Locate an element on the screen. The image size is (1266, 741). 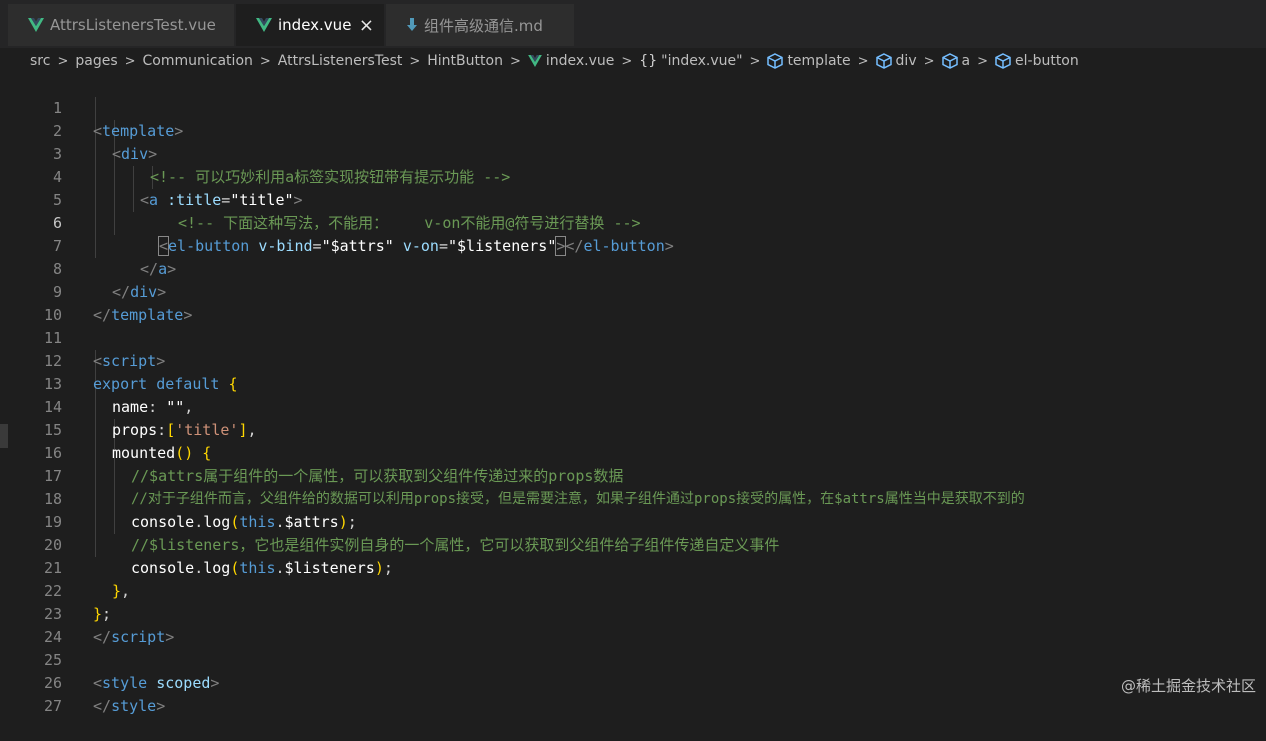
code-line: 22 }; is located at coordinates (633, 590).